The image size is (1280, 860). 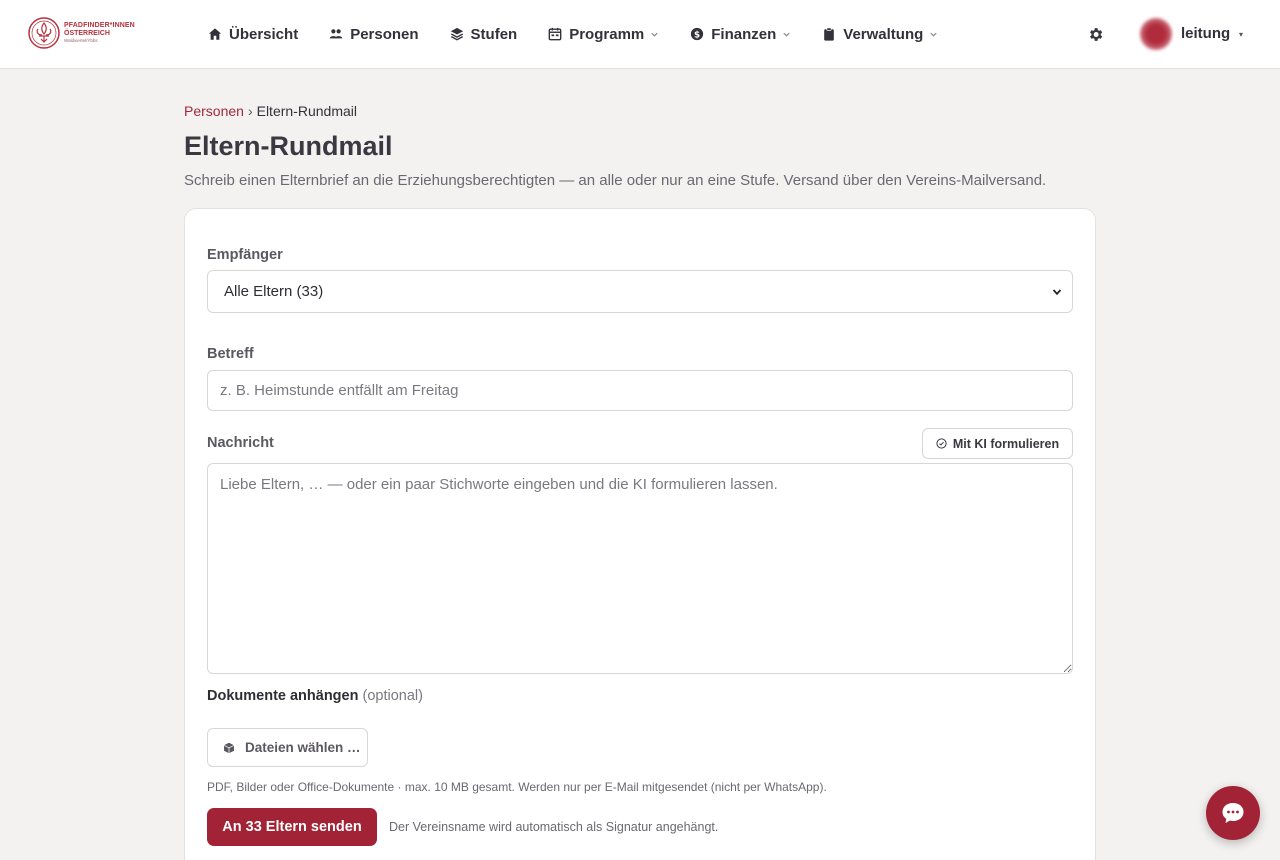 I want to click on settings-gear-icon, so click(x=1095, y=34).